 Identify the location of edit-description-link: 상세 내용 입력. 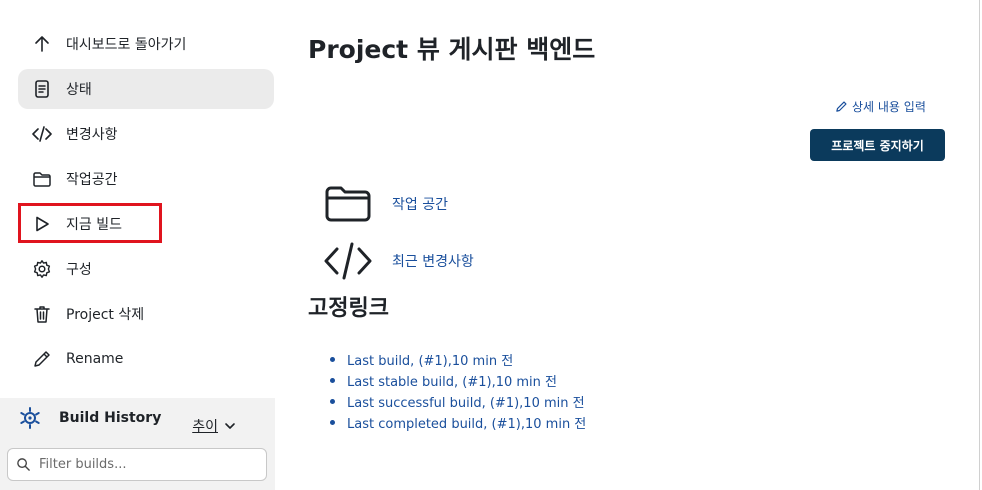
(880, 106).